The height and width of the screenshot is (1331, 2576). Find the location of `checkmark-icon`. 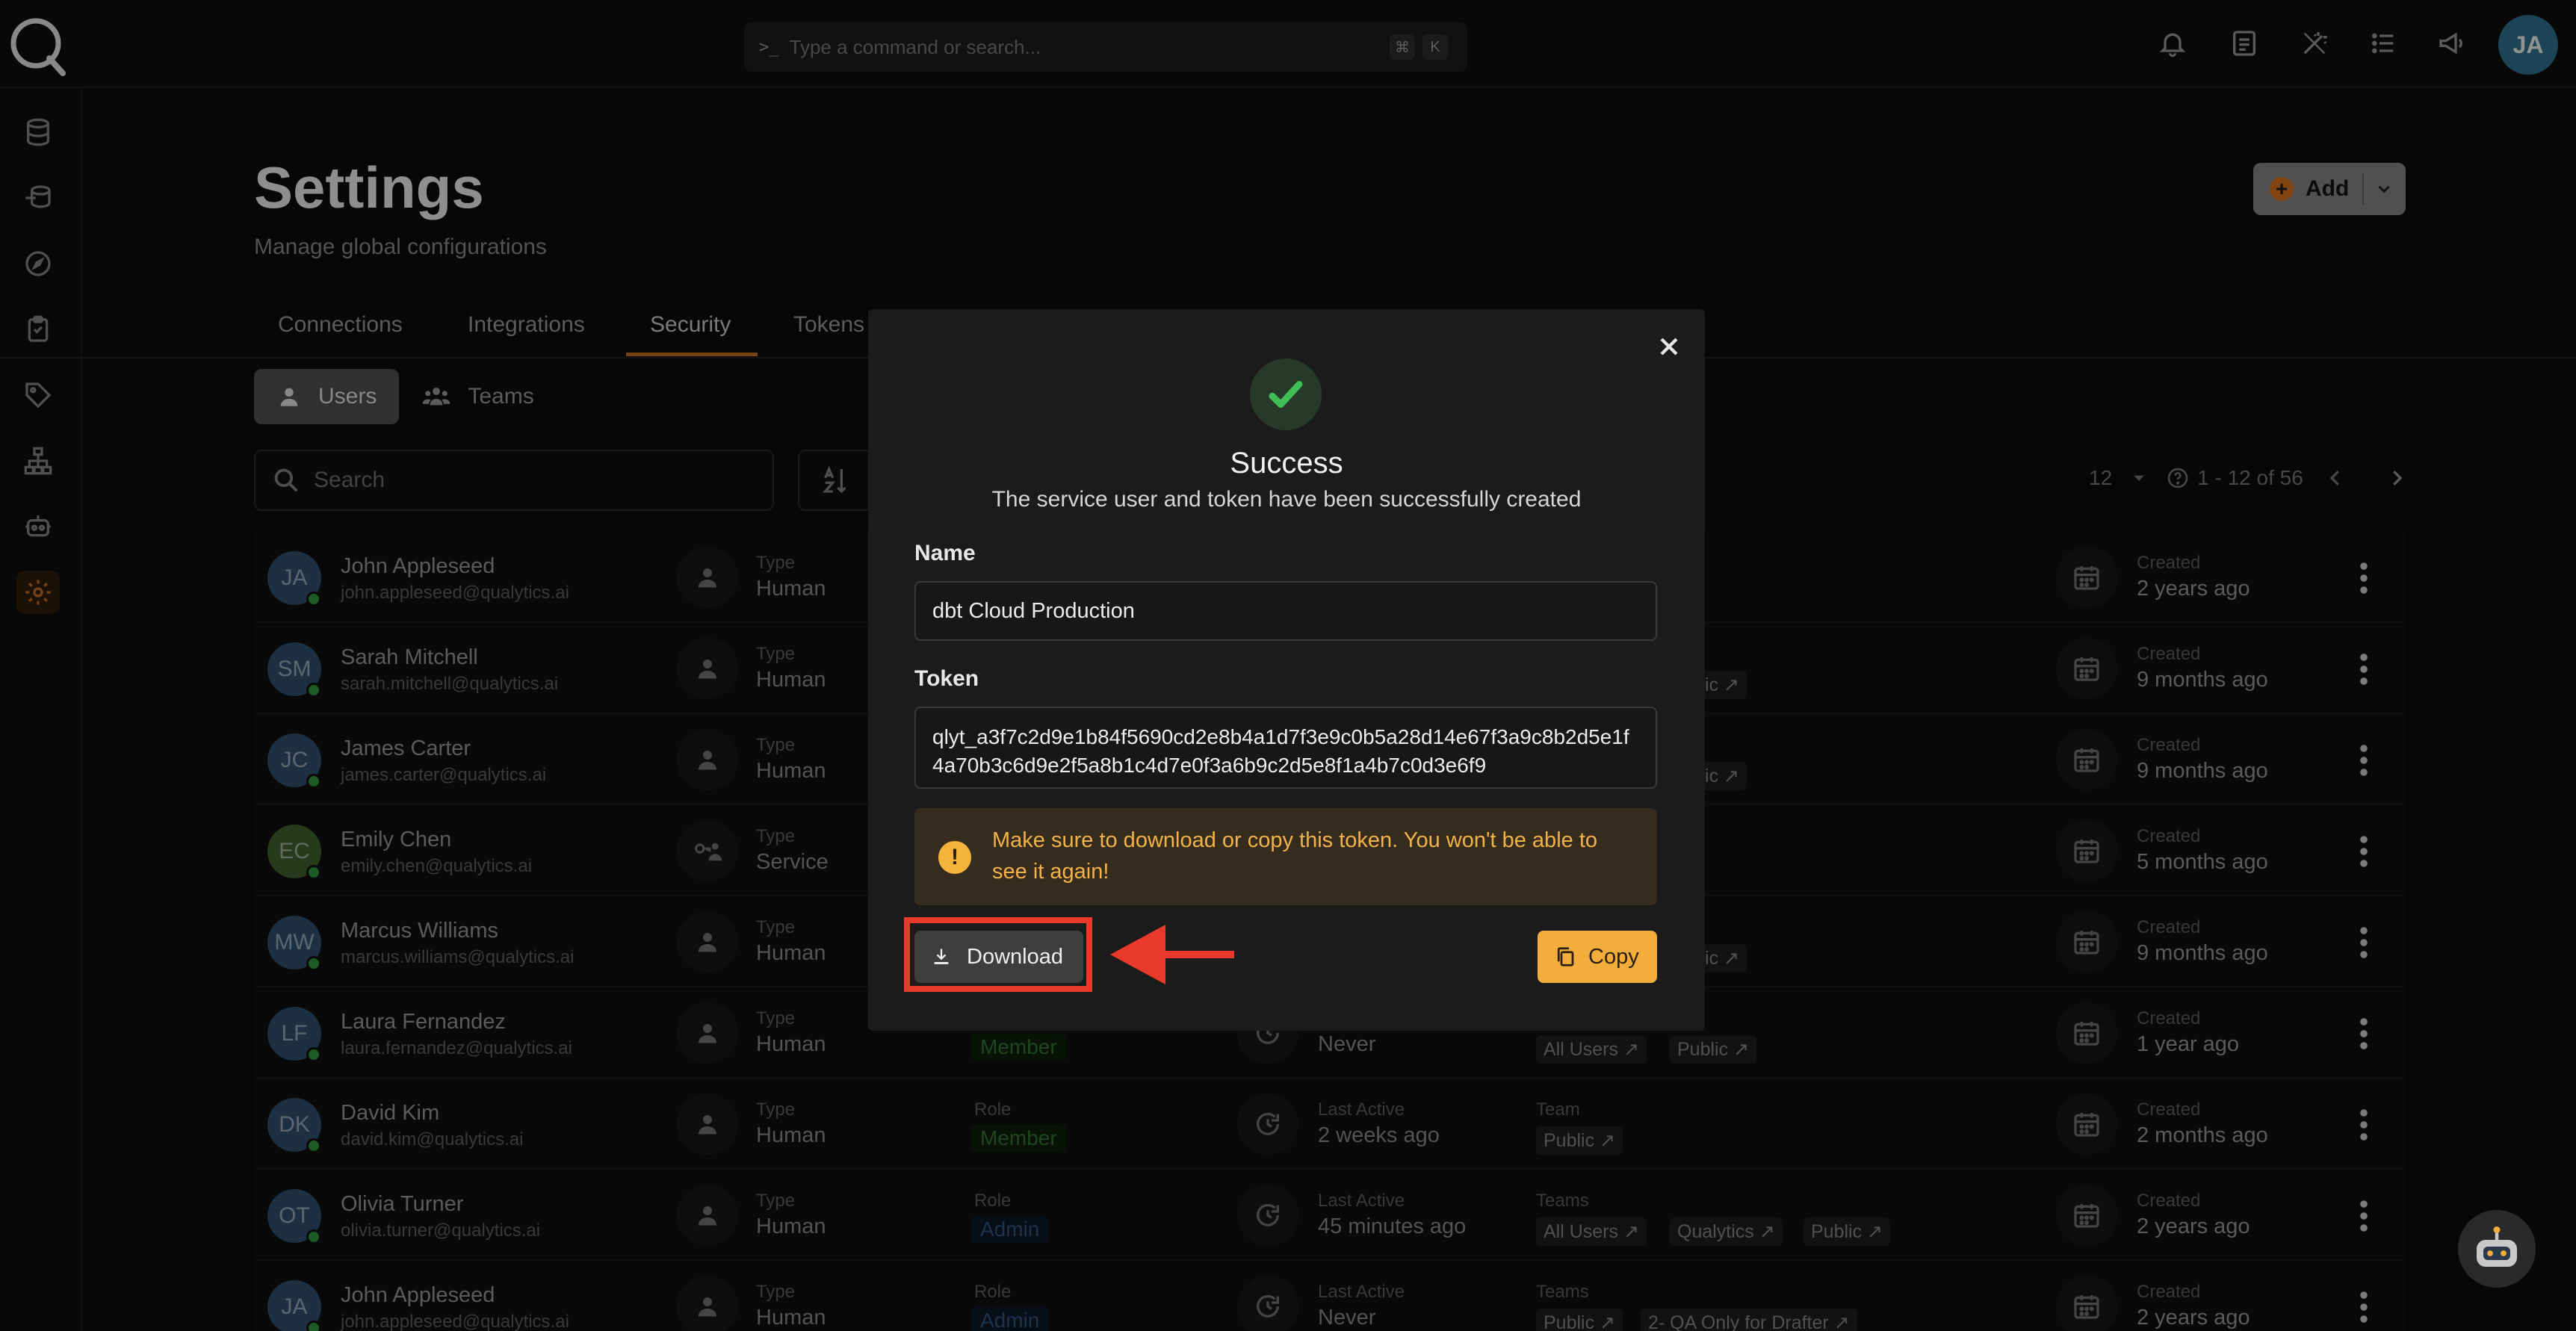

checkmark-icon is located at coordinates (1286, 394).